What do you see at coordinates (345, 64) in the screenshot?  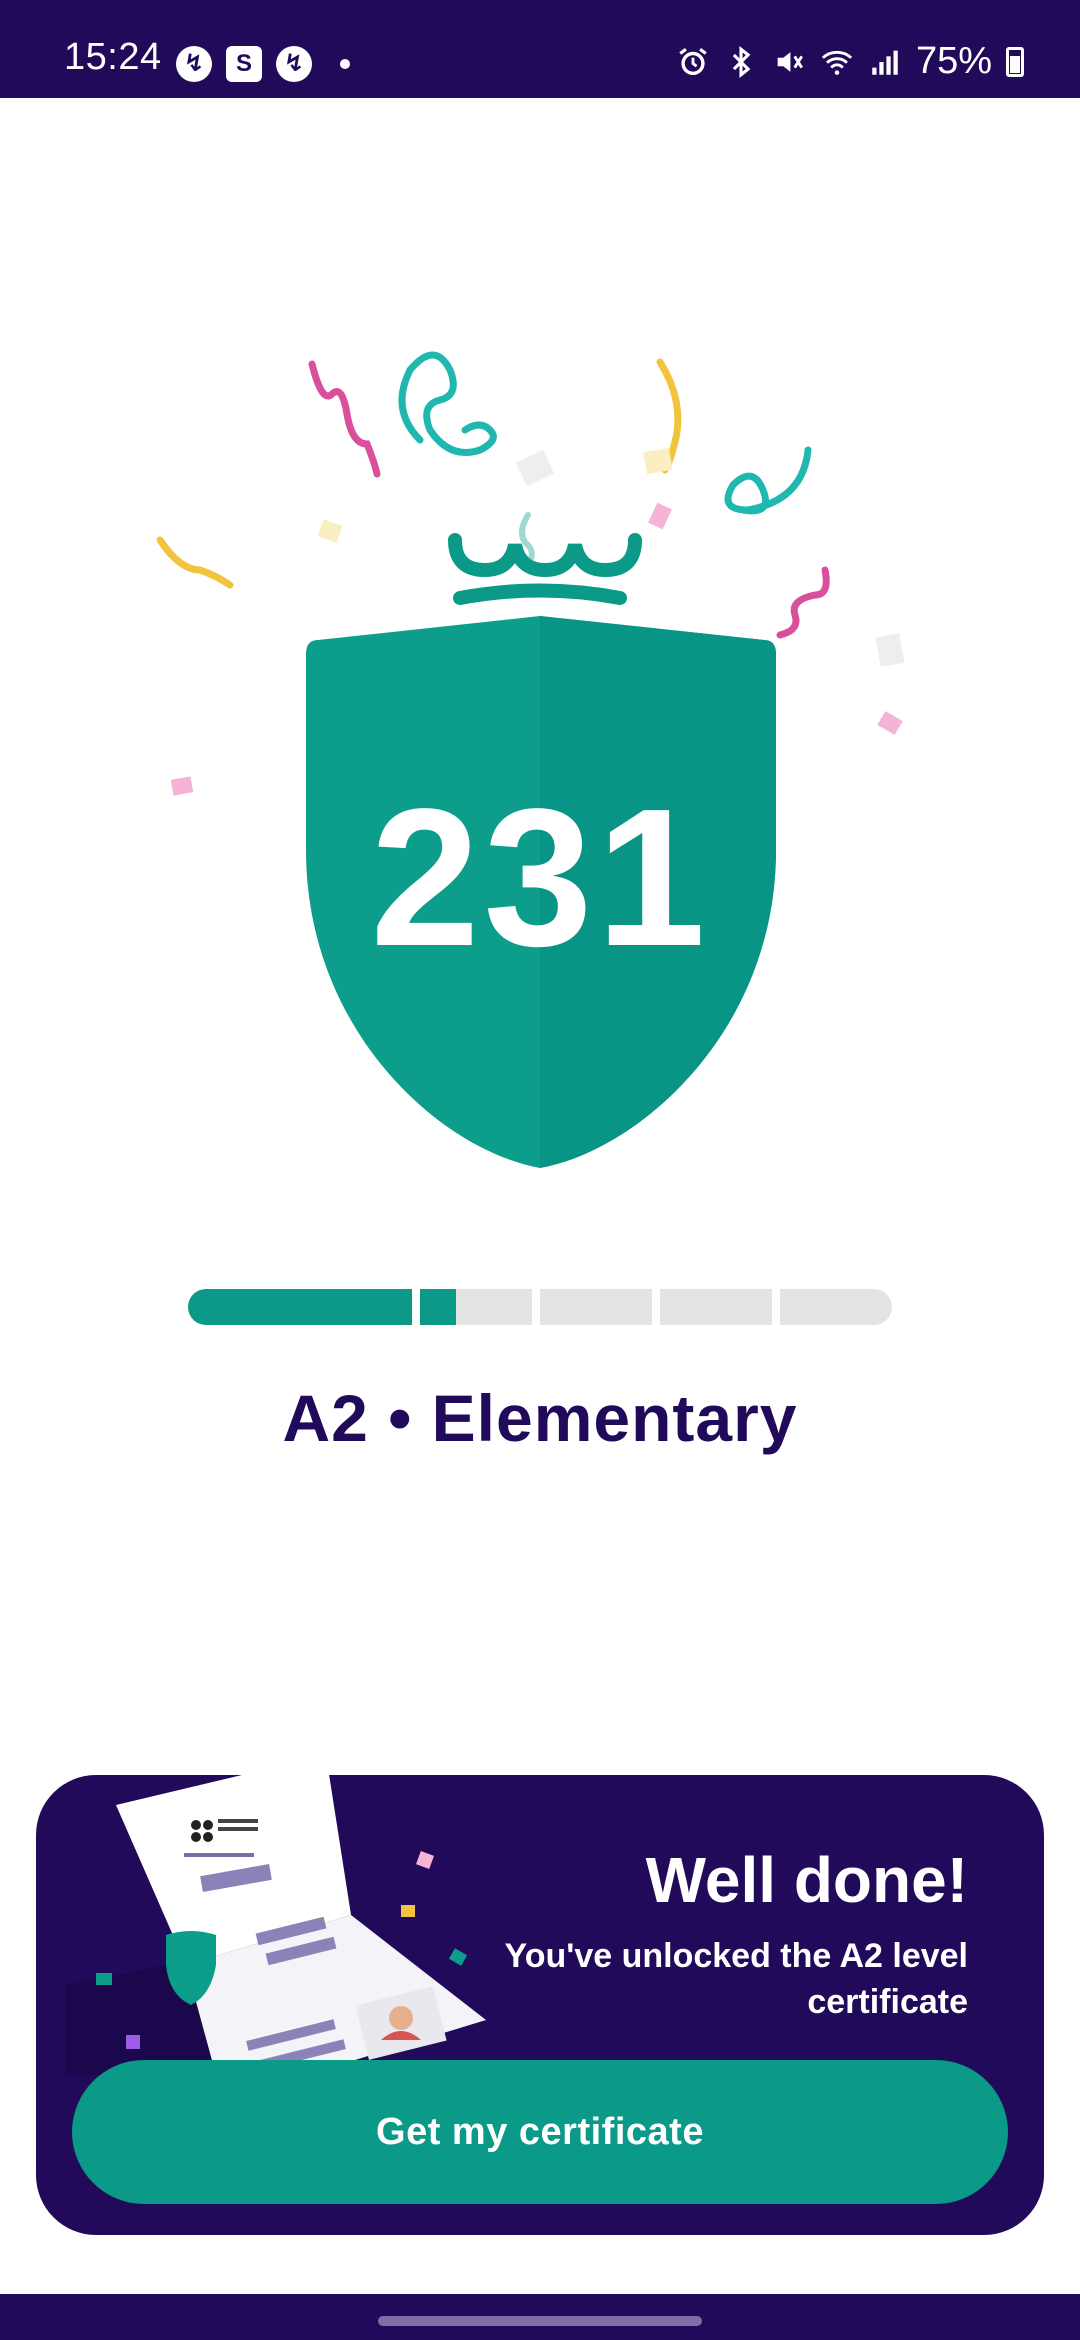 I see `more-notifications-dot-icon` at bounding box center [345, 64].